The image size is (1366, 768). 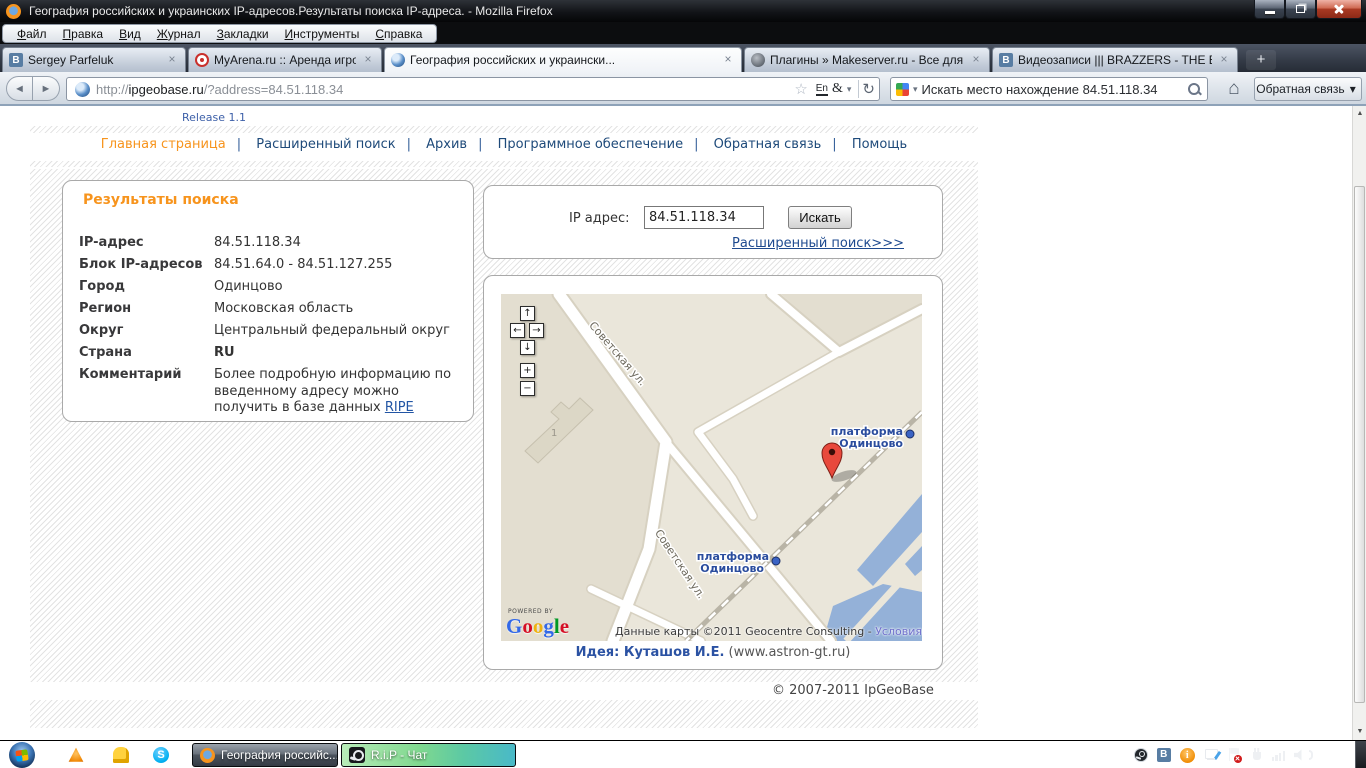 I want to click on menu-edit: Правка, so click(x=83, y=34).